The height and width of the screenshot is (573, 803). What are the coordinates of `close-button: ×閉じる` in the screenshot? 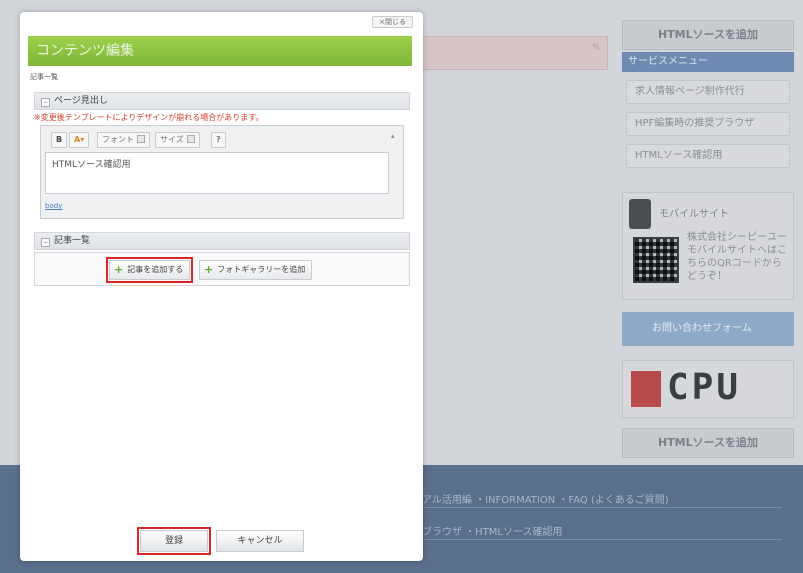 It's located at (392, 22).